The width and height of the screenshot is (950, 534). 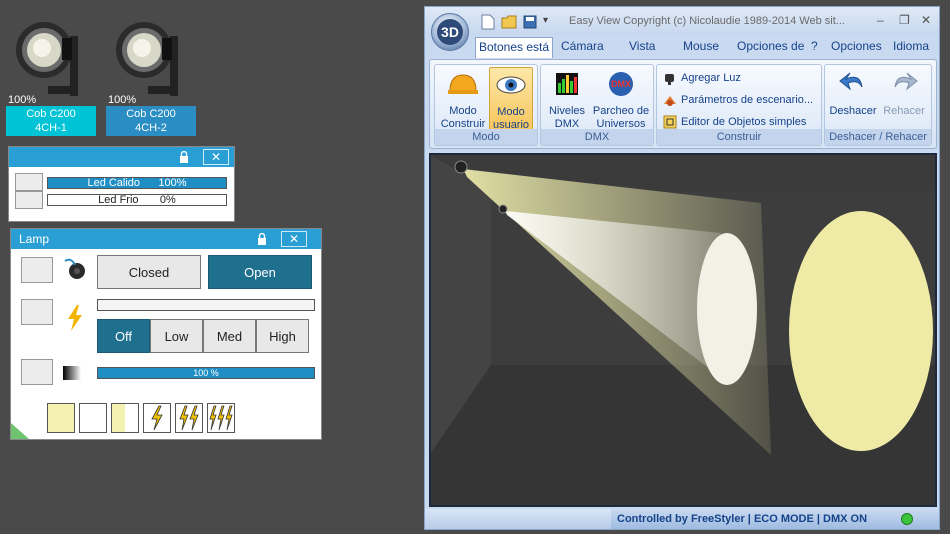 What do you see at coordinates (904, 20) in the screenshot?
I see `maximize-icon: ❐` at bounding box center [904, 20].